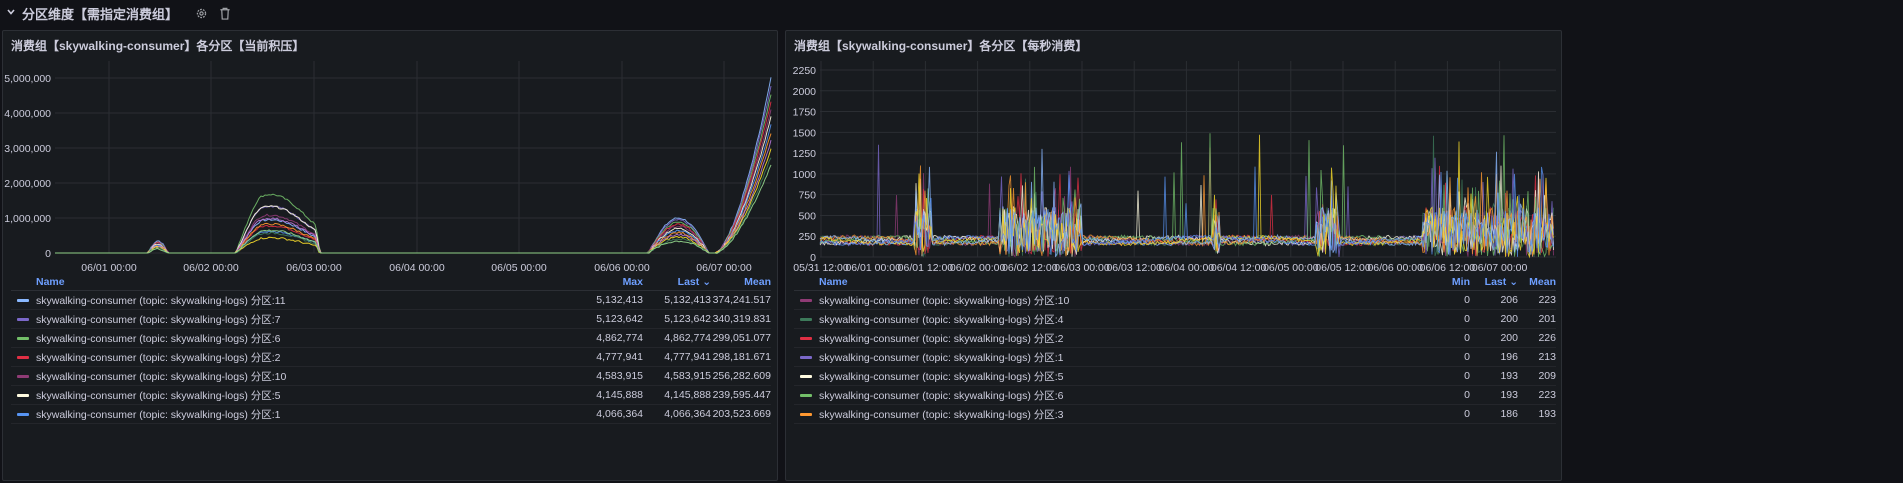  I want to click on y-tick-label: 5,000,000, so click(27, 79).